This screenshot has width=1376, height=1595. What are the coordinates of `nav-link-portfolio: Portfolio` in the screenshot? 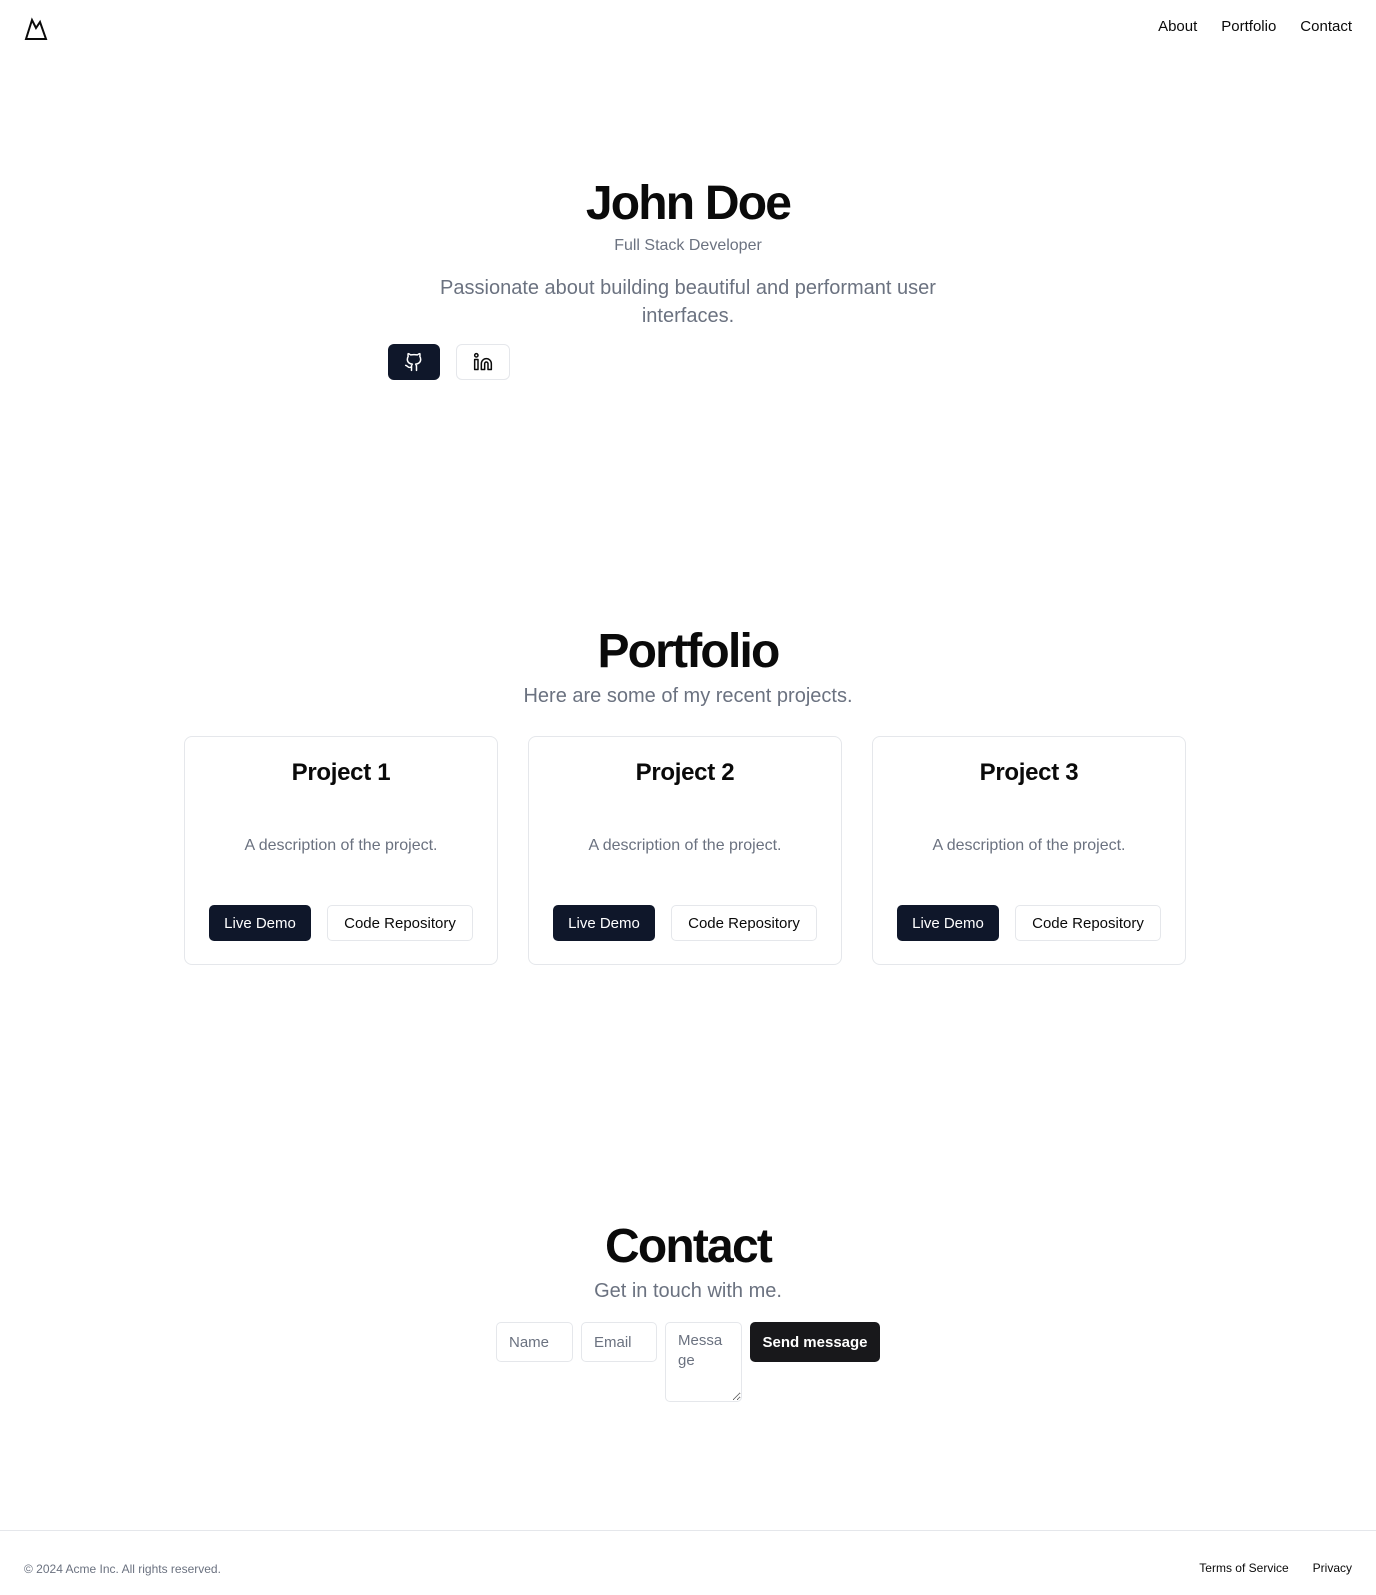 It's located at (1248, 26).